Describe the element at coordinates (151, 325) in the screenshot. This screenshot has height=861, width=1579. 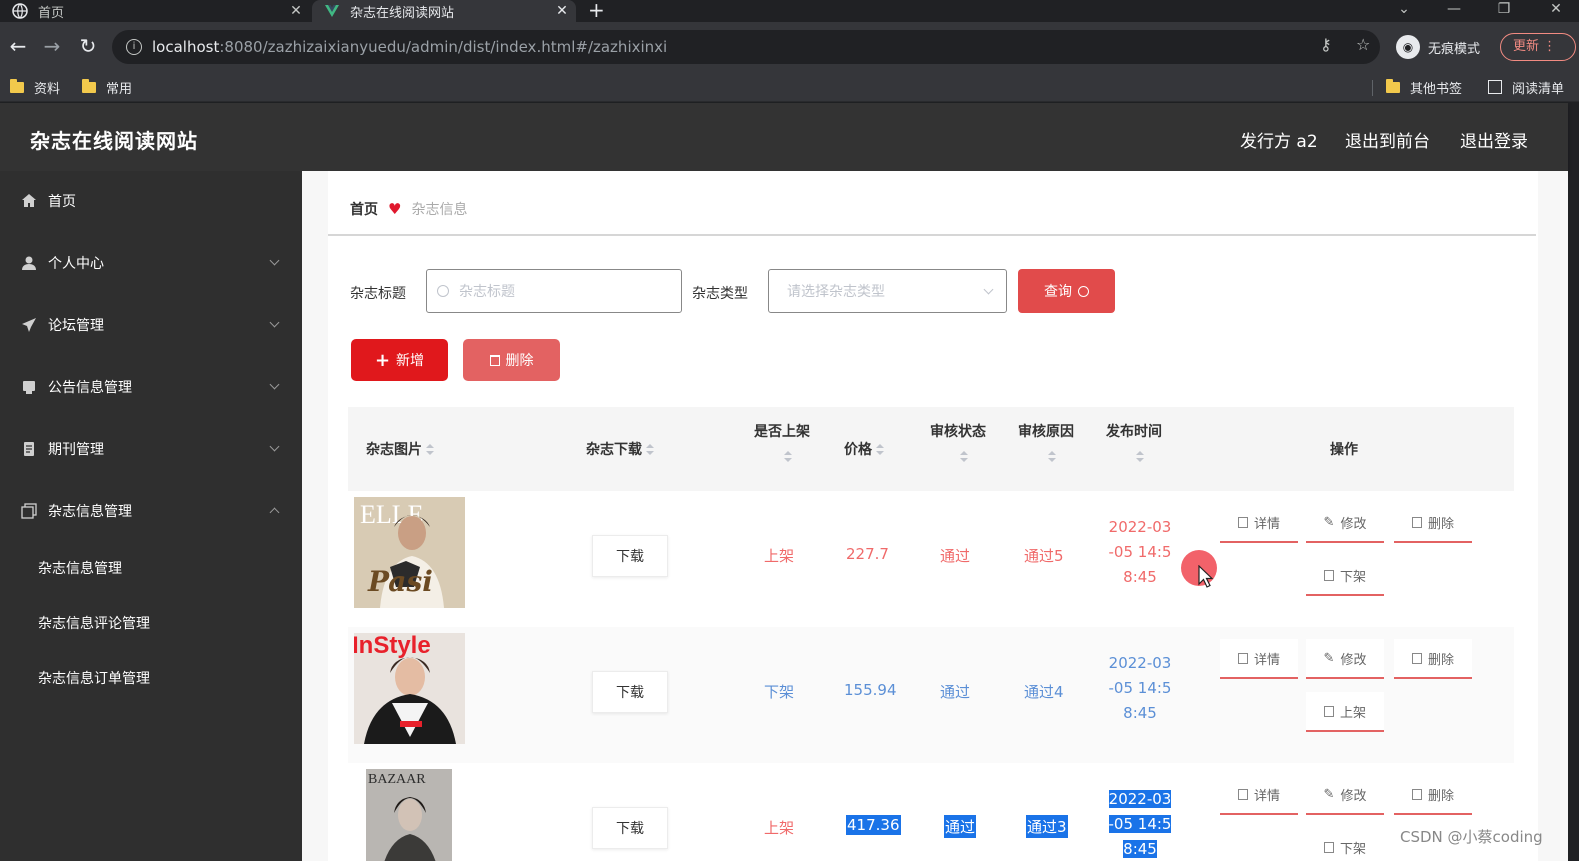
I see `sidebar-item-forum: 论坛管理` at that location.